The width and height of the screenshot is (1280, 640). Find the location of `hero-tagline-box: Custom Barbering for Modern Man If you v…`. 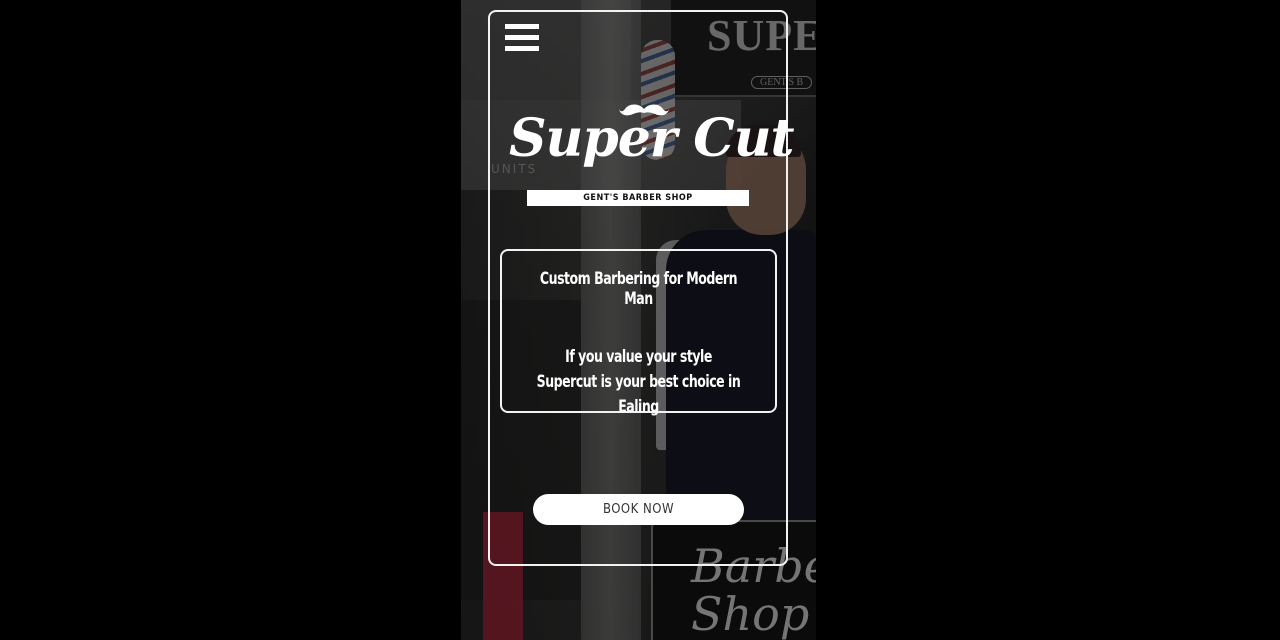

hero-tagline-box: Custom Barbering for Modern Man If you v… is located at coordinates (638, 333).